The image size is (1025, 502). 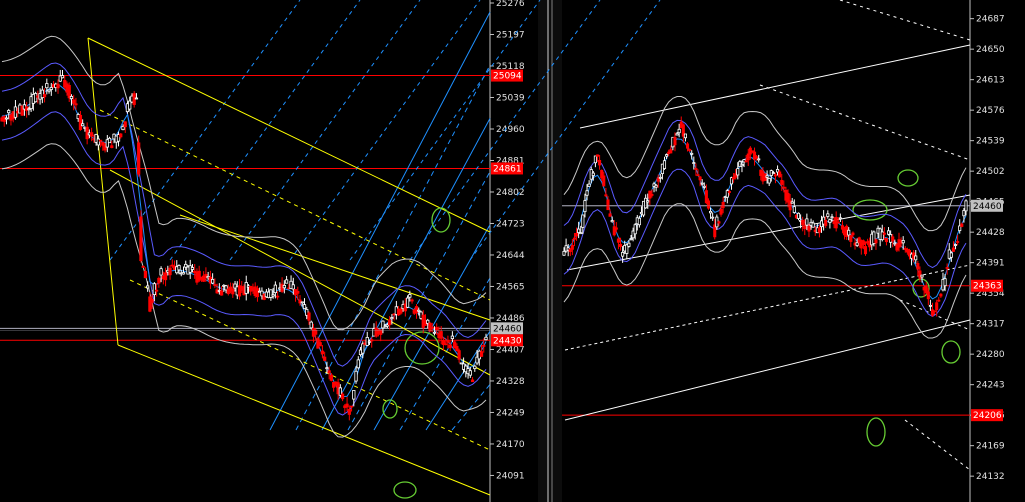 I want to click on bollinger-band-lower, so click(x=765, y=271).